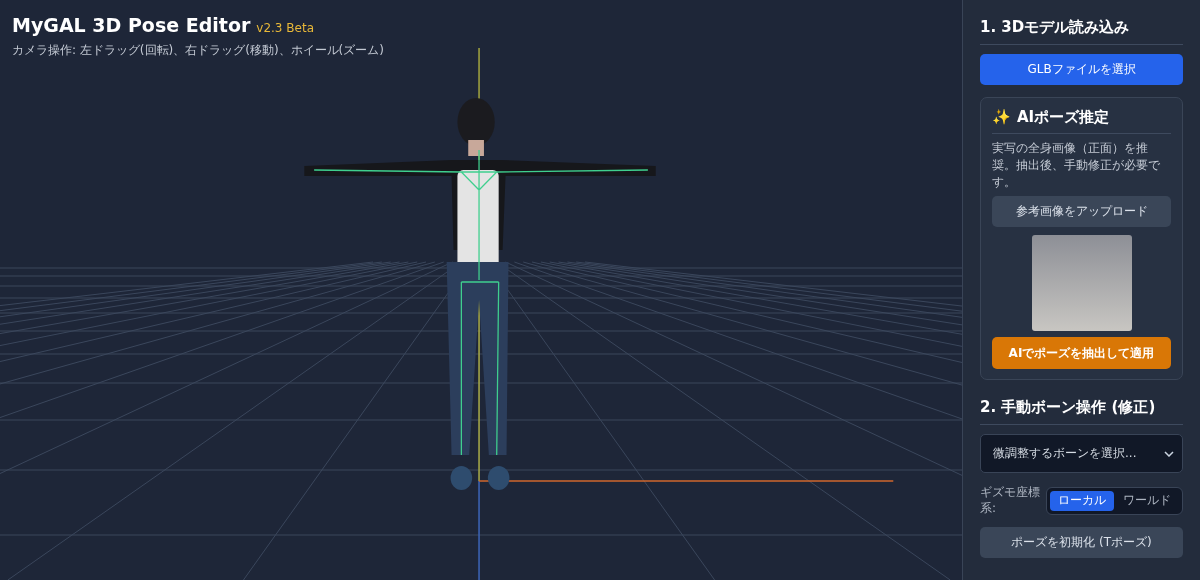 This screenshot has width=1200, height=580. I want to click on app-title: MyGAL 3D Pose Editor, so click(131, 25).